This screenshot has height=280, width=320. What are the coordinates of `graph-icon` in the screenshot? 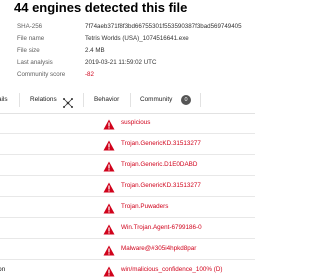 It's located at (68, 101).